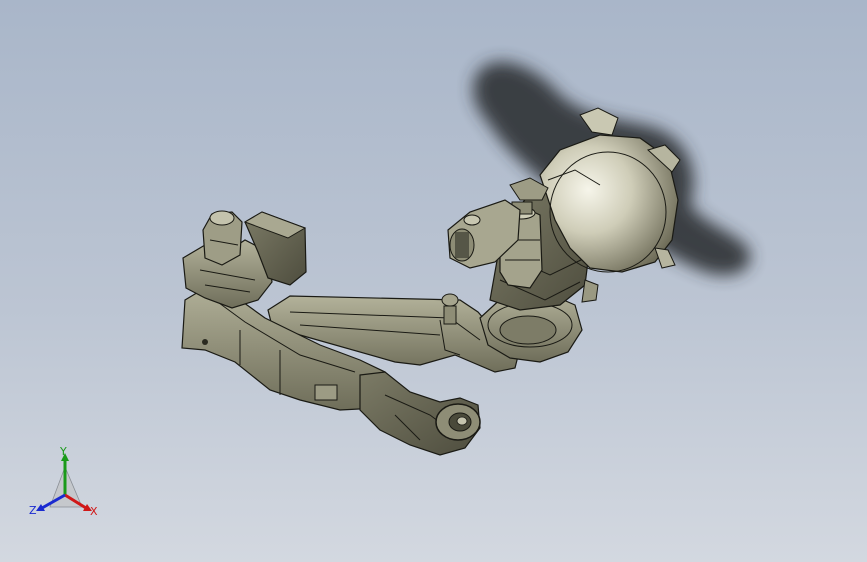  What do you see at coordinates (65, 485) in the screenshot?
I see `reference-triad: Y Z X` at bounding box center [65, 485].